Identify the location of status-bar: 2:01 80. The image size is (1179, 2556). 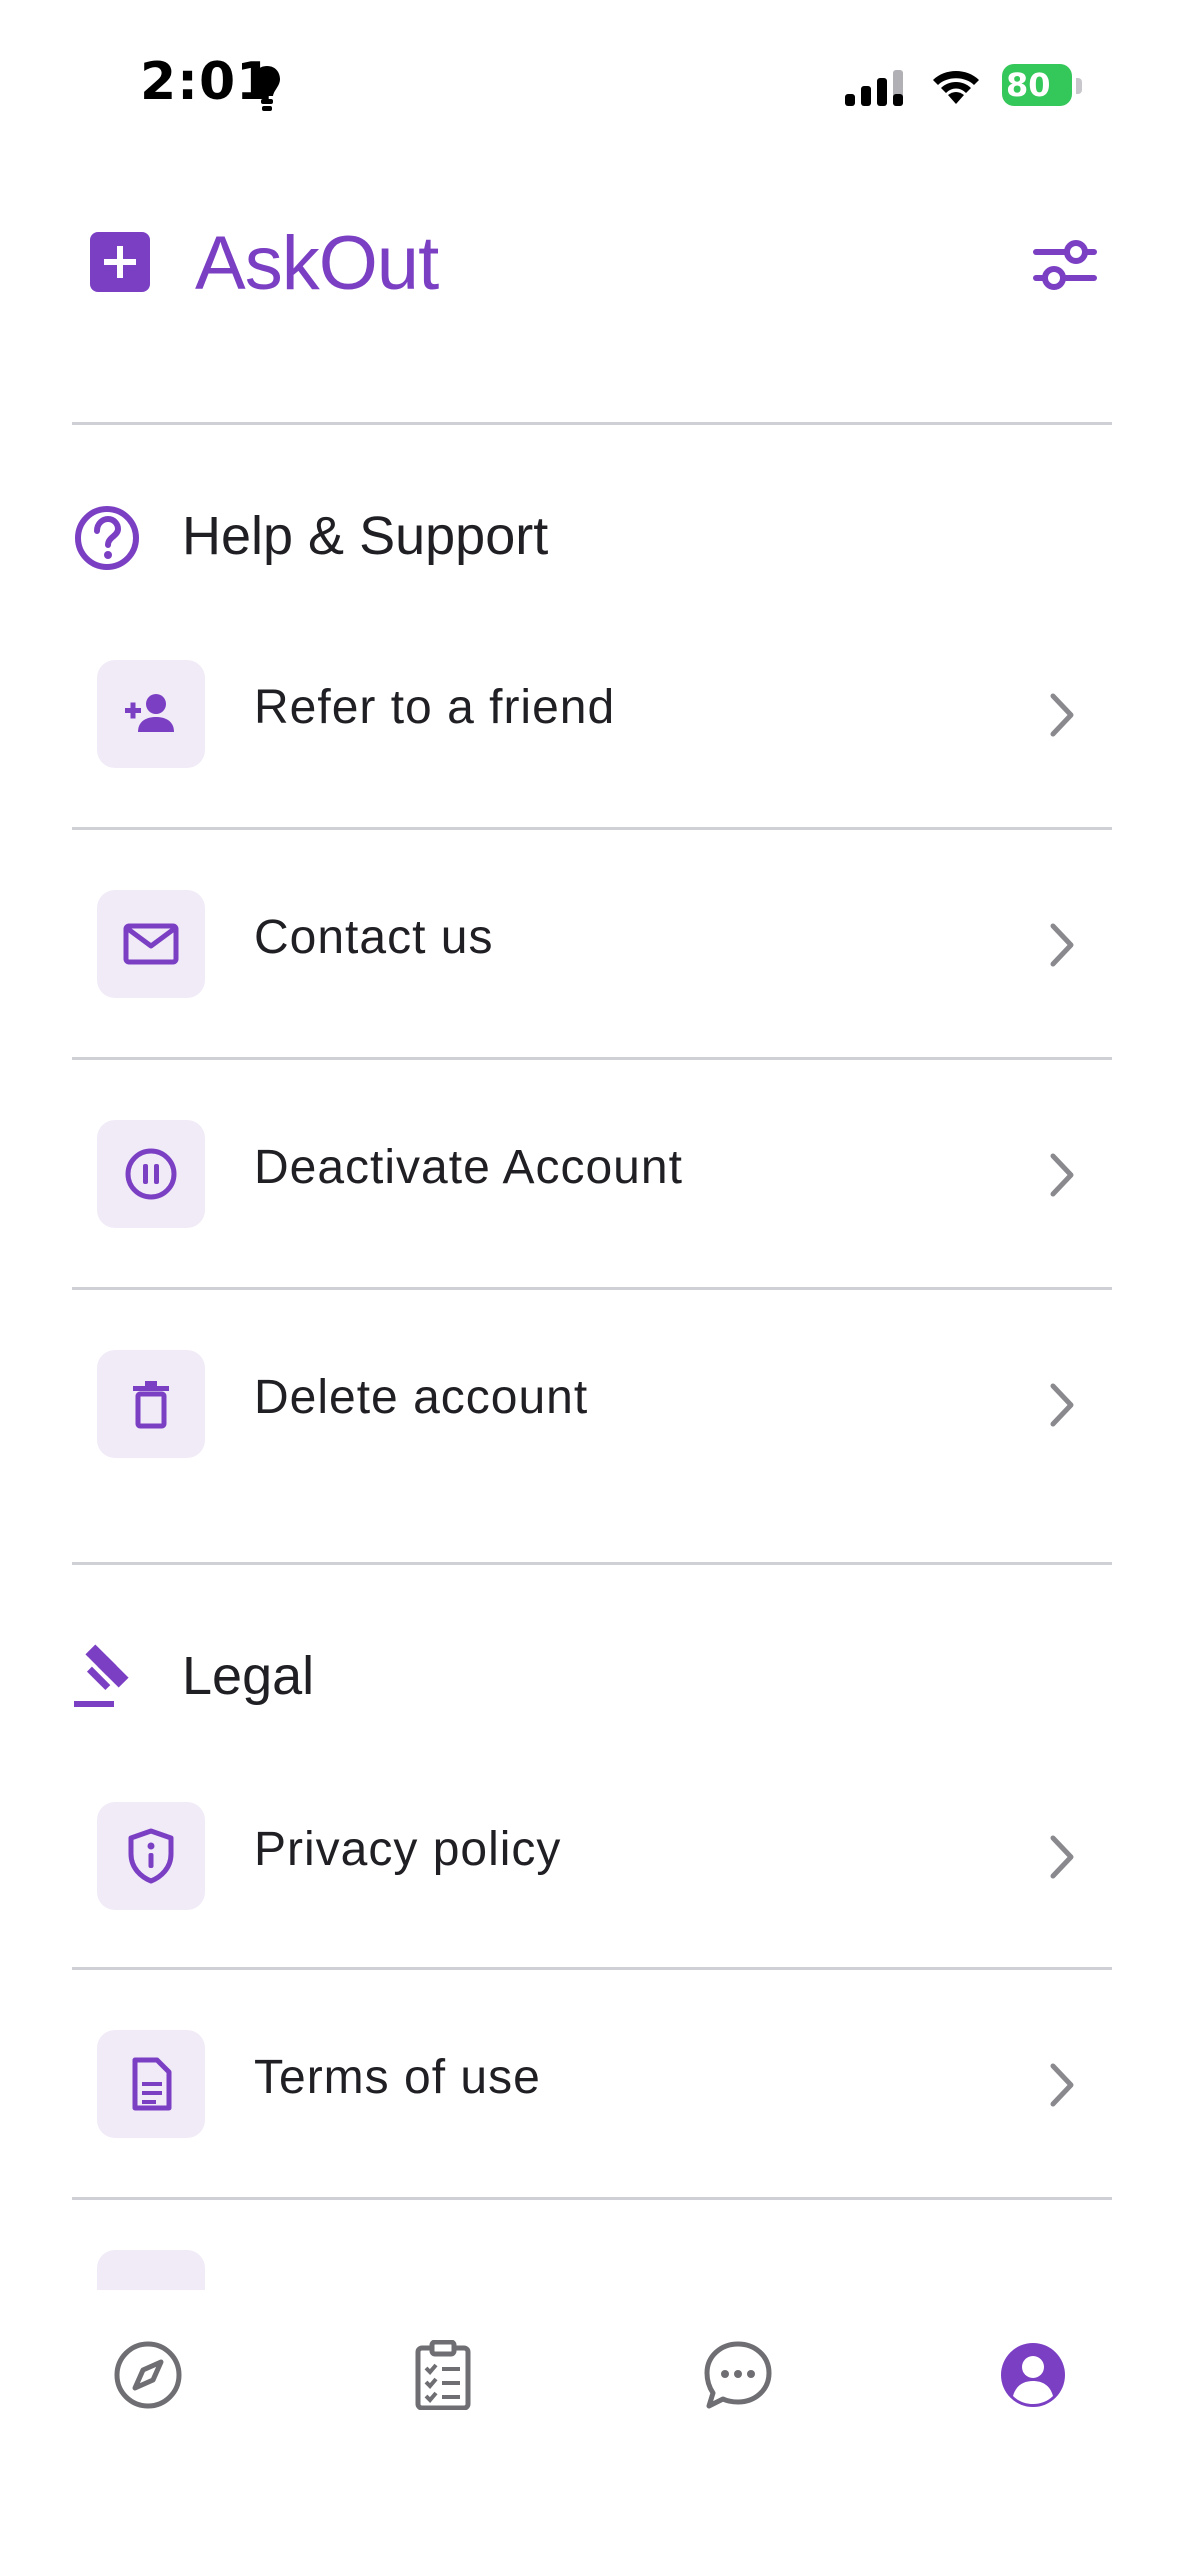
(589, 85).